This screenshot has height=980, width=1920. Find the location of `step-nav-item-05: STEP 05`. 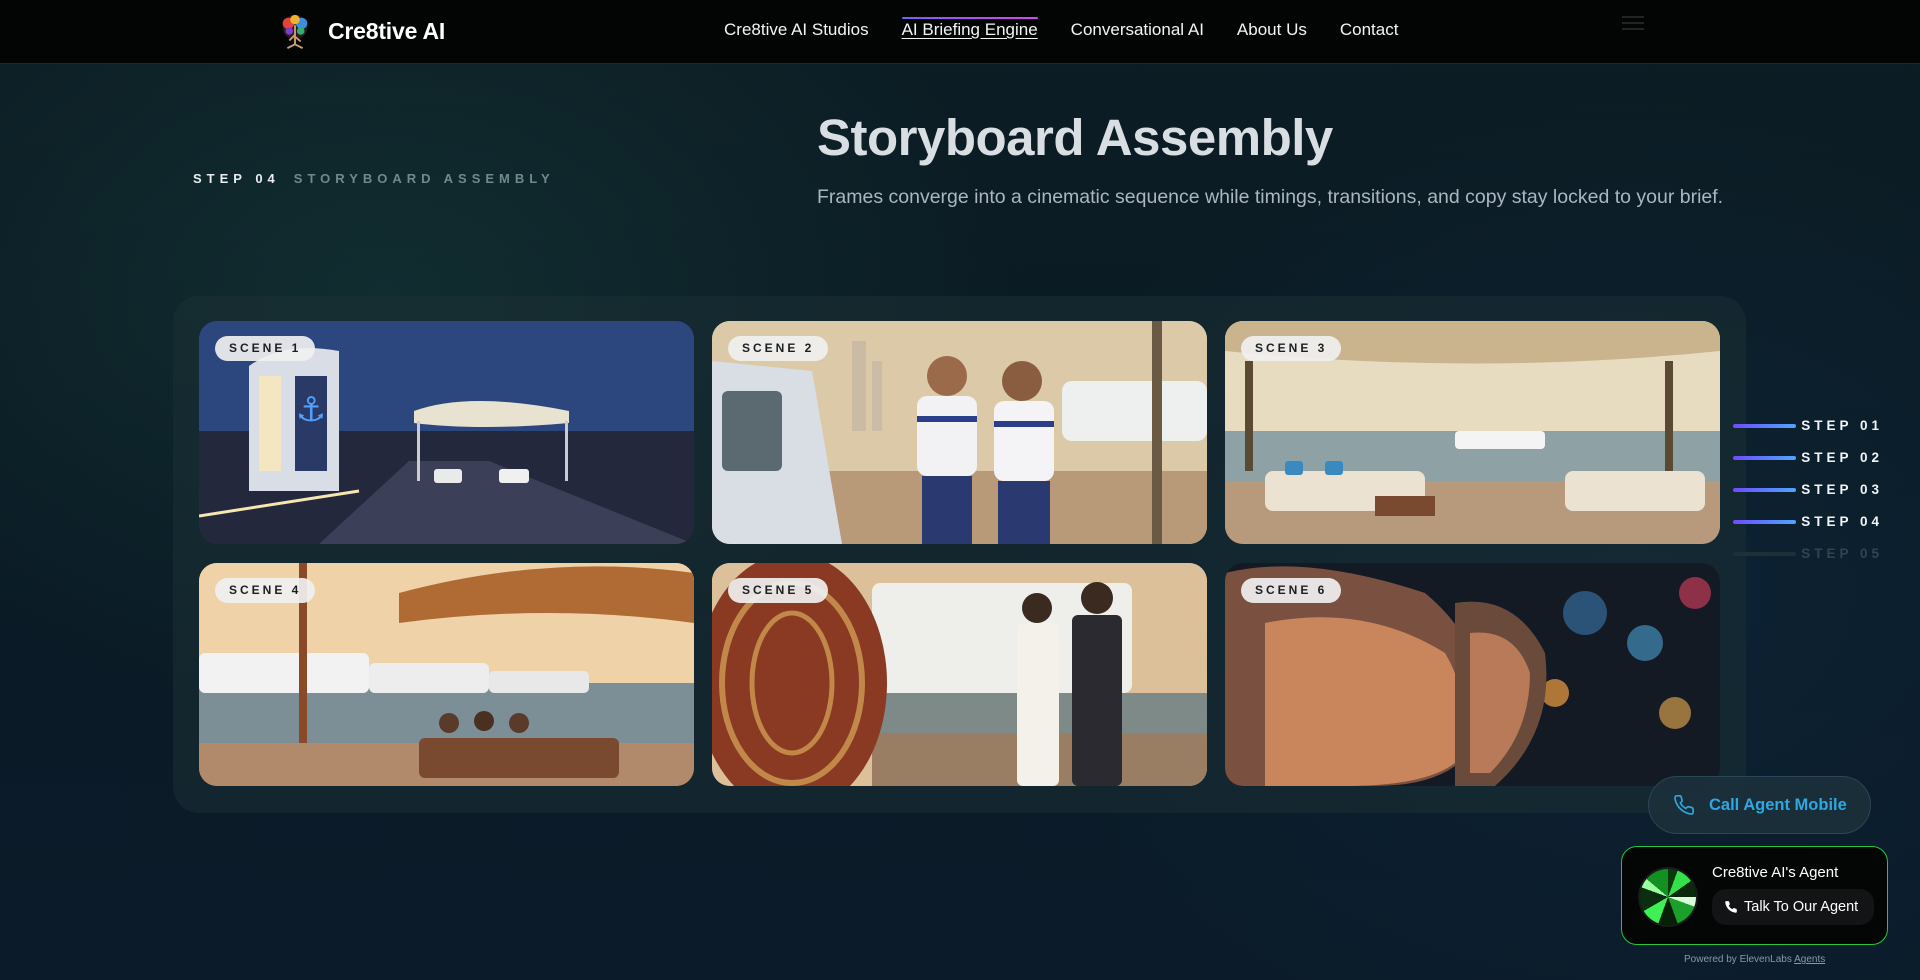

step-nav-item-05: STEP 05 is located at coordinates (1808, 562).